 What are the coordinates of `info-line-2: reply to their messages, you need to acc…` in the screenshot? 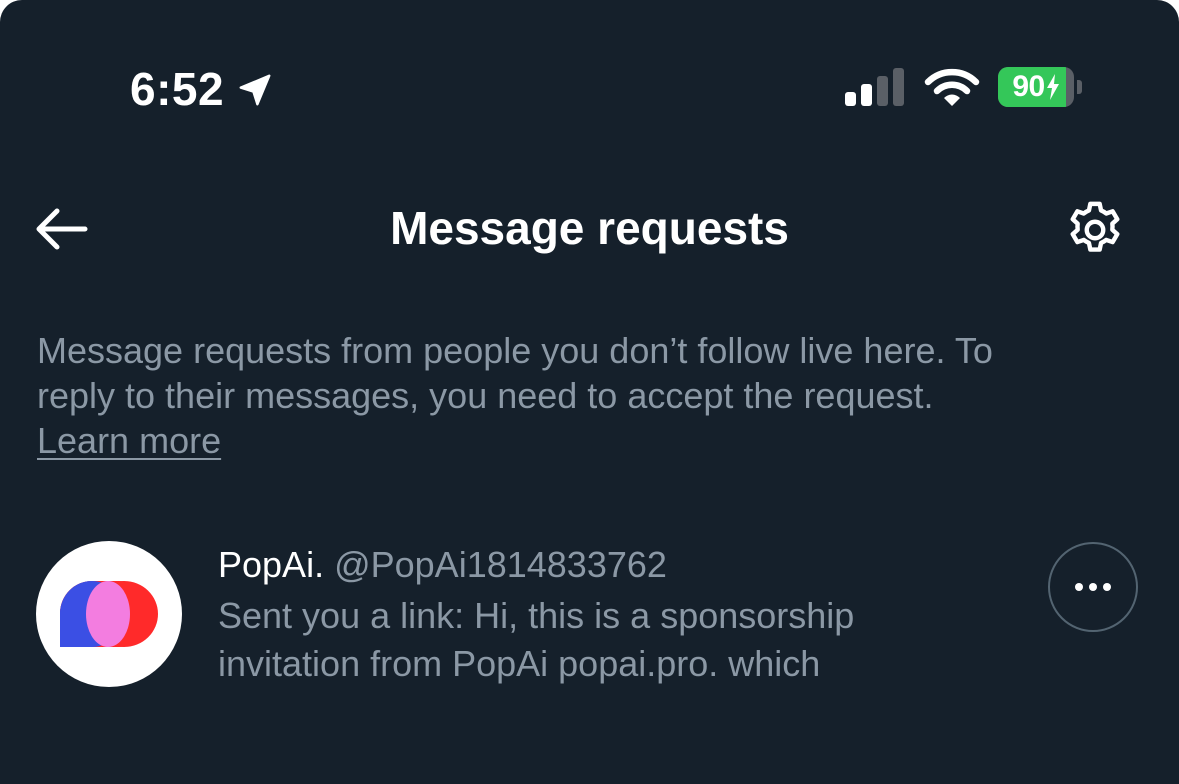 It's located at (485, 395).